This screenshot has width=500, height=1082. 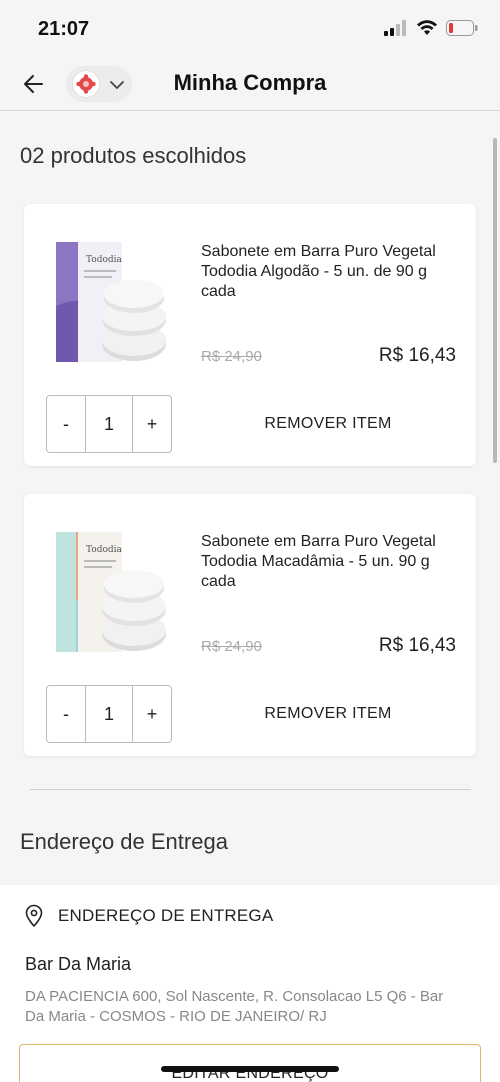 What do you see at coordinates (166, 915) in the screenshot?
I see `address-heading: ENDEREÇO DE ENTREGA` at bounding box center [166, 915].